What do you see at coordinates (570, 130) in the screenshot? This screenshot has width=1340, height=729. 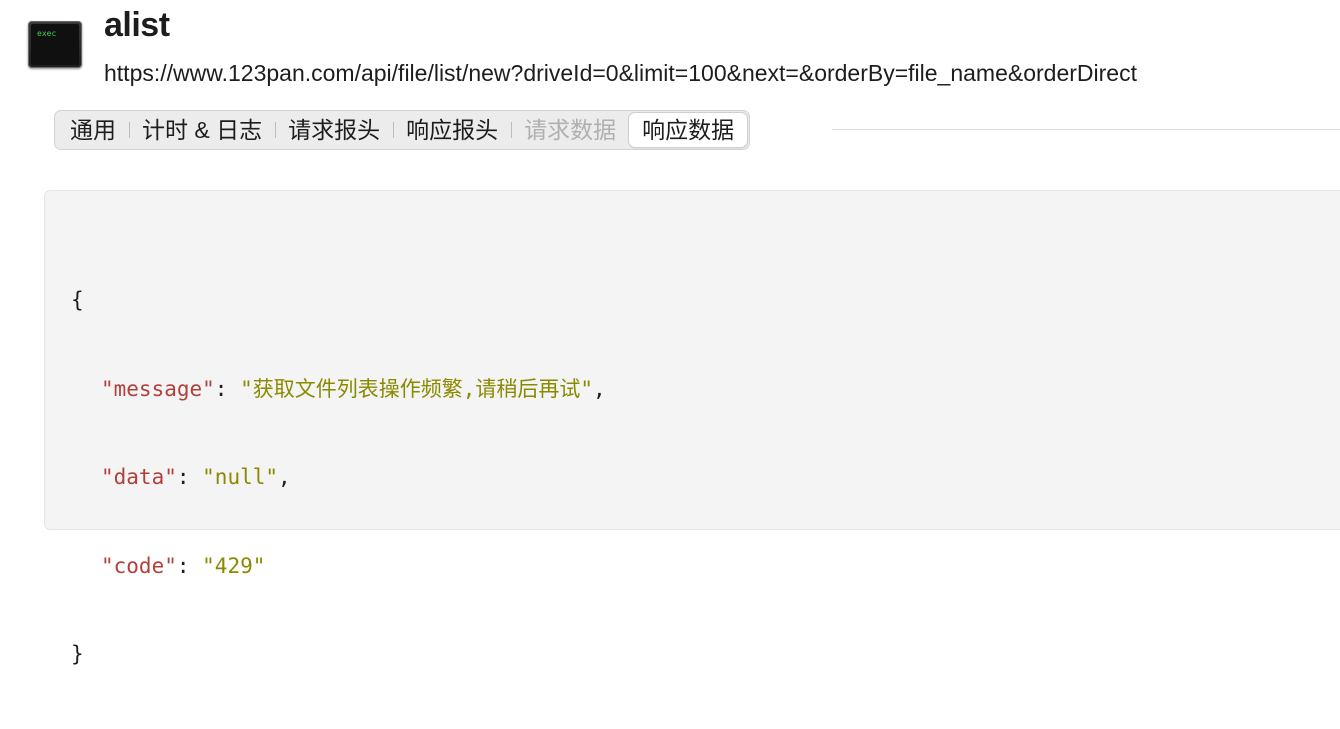 I see `tab-request-body: 请求数据` at bounding box center [570, 130].